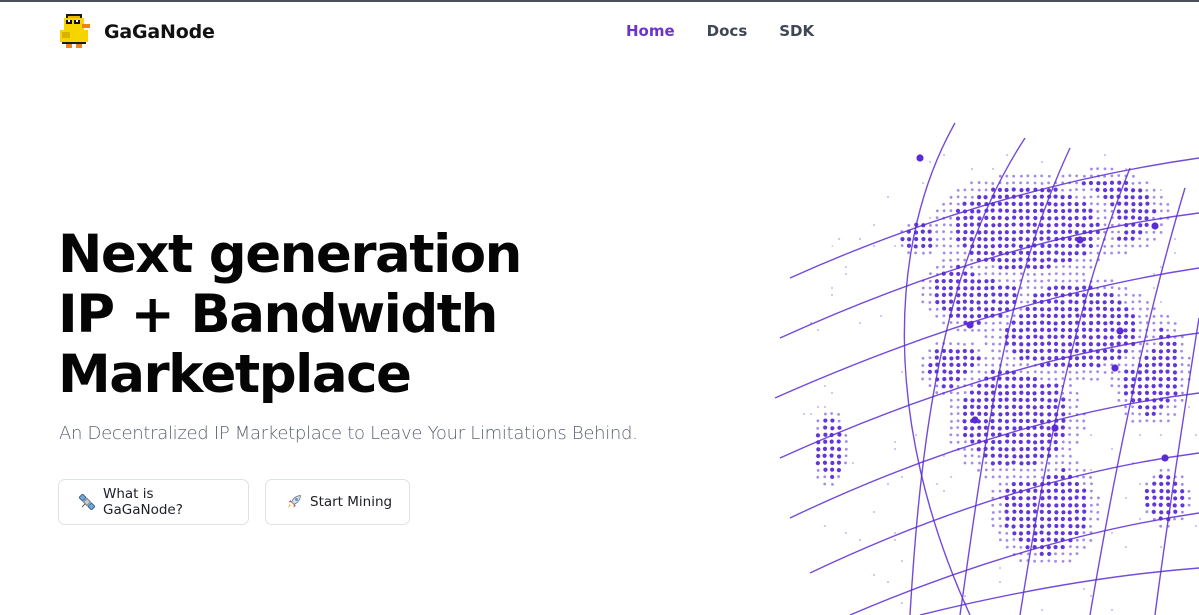  I want to click on start-mining-button: Start Mining, so click(337, 502).